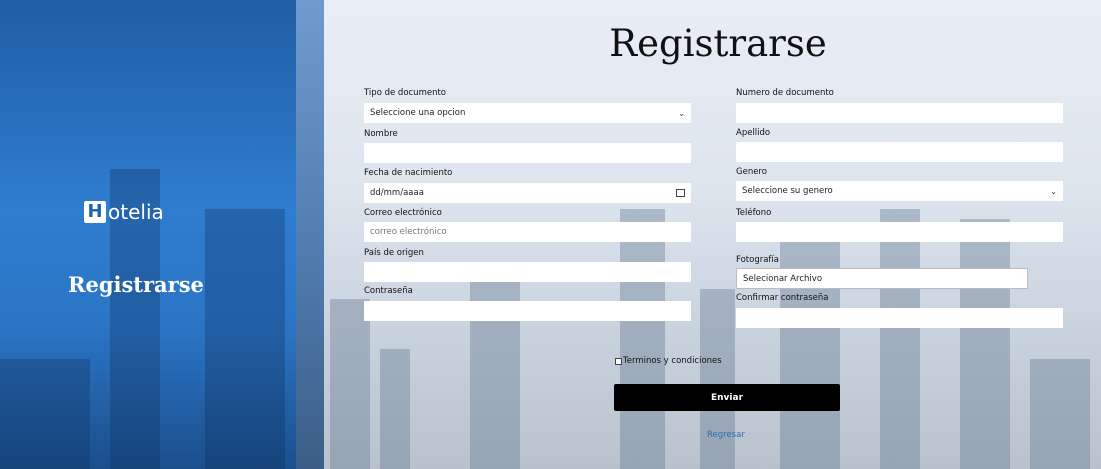  I want to click on page-title: Registrarse, so click(718, 43).